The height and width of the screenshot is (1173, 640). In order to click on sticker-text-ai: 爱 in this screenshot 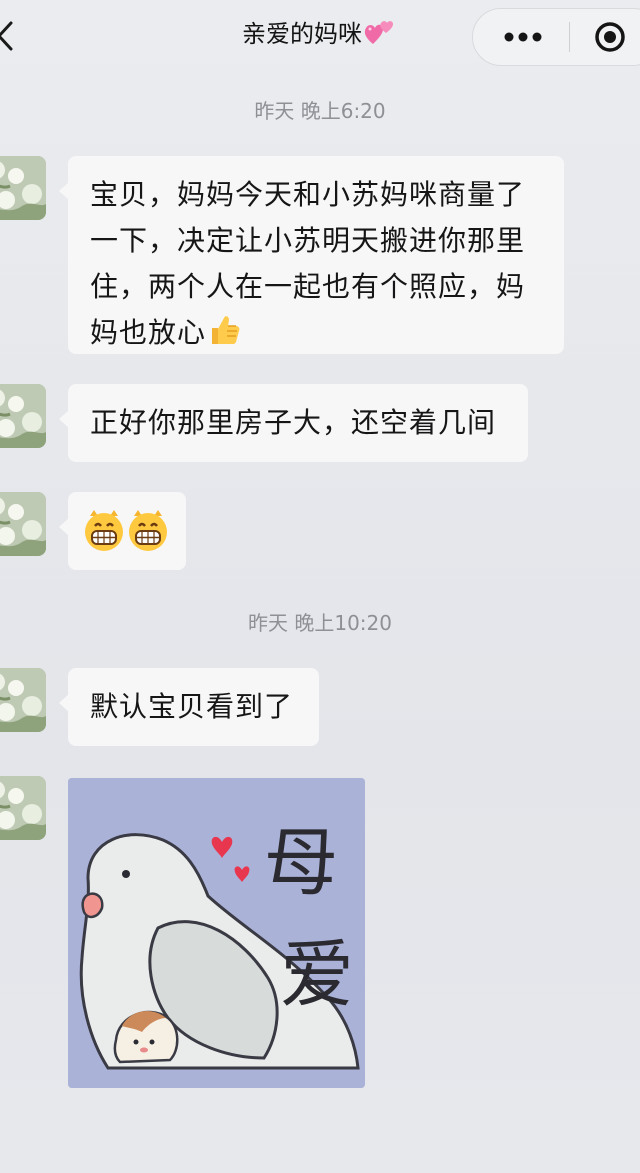, I will do `click(317, 975)`.